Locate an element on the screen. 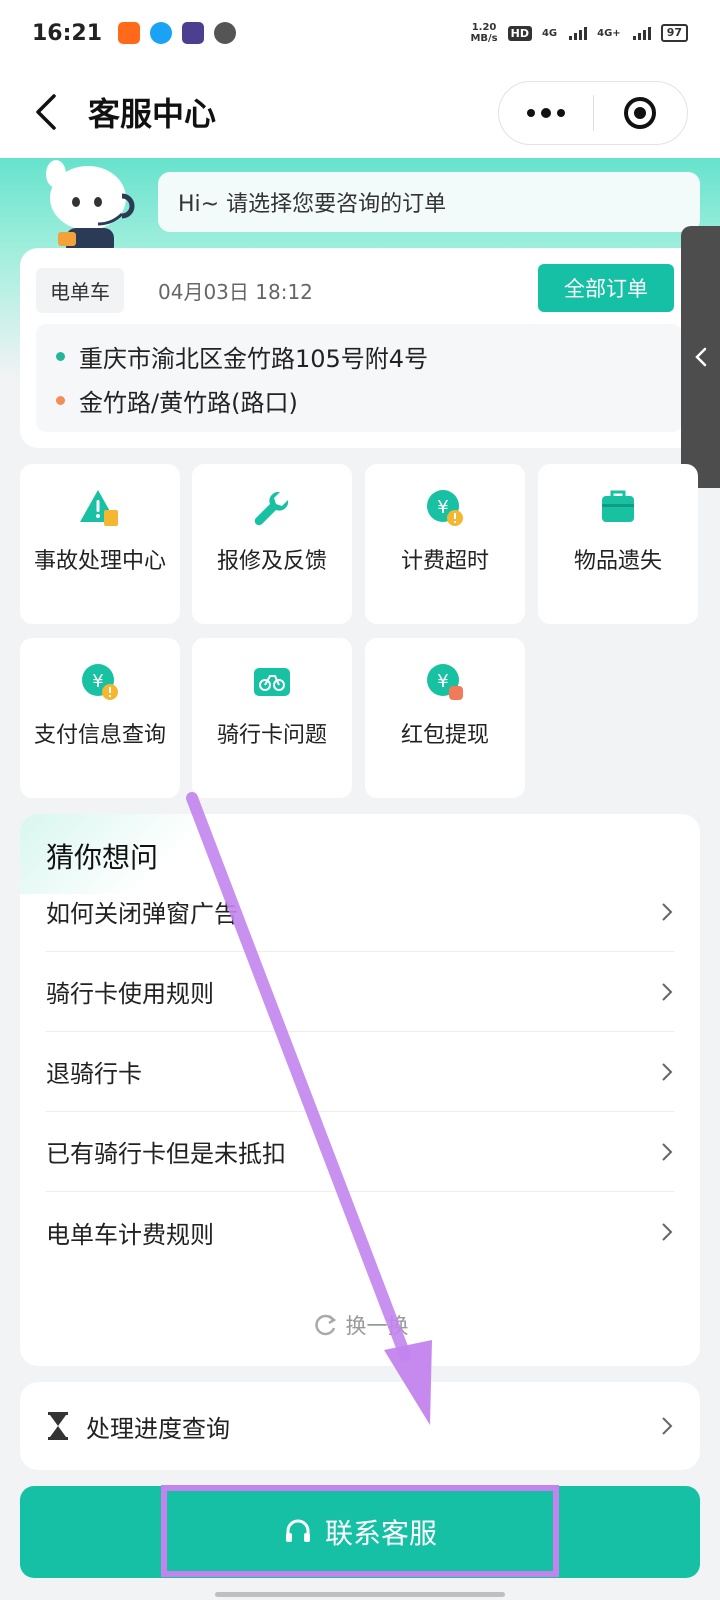 This screenshot has height=1600, width=720. yuan-coin-icon: ¥ is located at coordinates (445, 682).